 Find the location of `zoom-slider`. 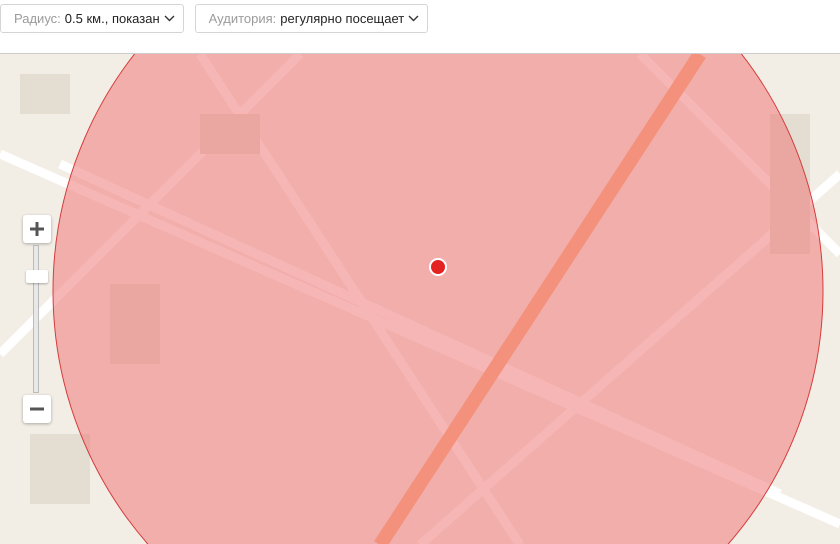

zoom-slider is located at coordinates (37, 319).